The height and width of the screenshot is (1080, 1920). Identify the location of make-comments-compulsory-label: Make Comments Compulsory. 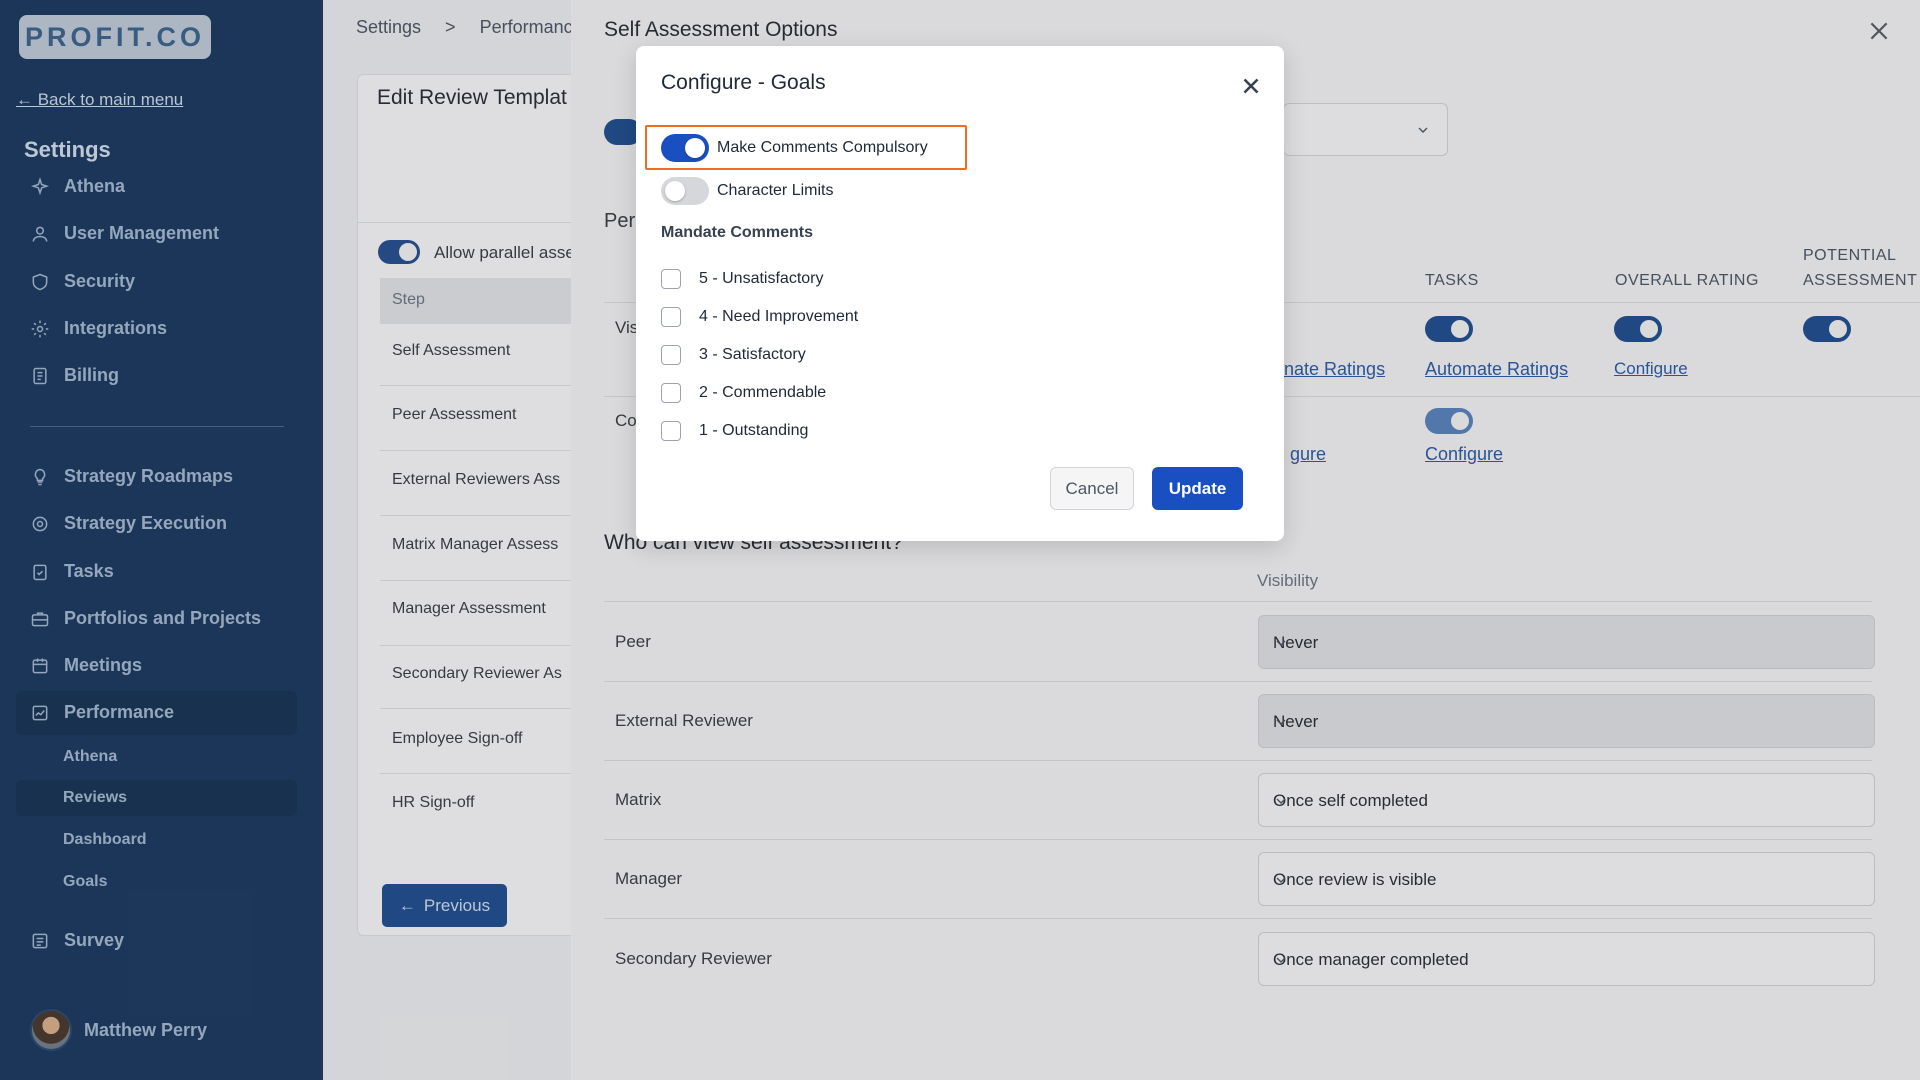
(822, 147).